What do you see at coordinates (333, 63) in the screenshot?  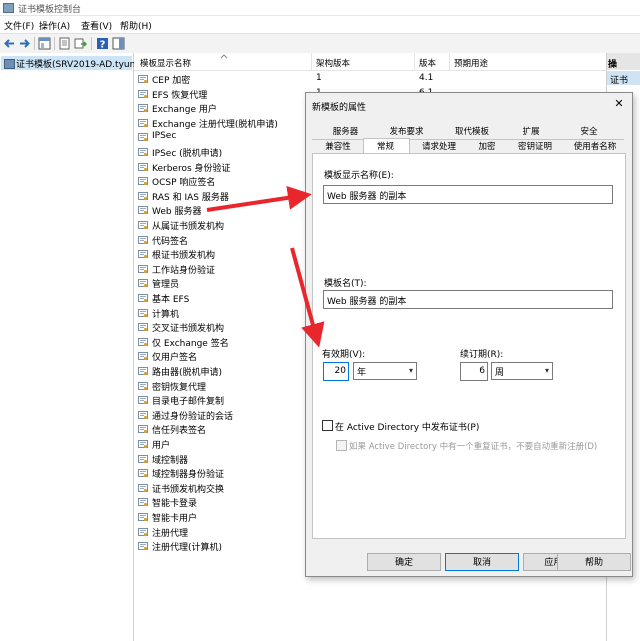 I see `column-header-schema: 架构版本` at bounding box center [333, 63].